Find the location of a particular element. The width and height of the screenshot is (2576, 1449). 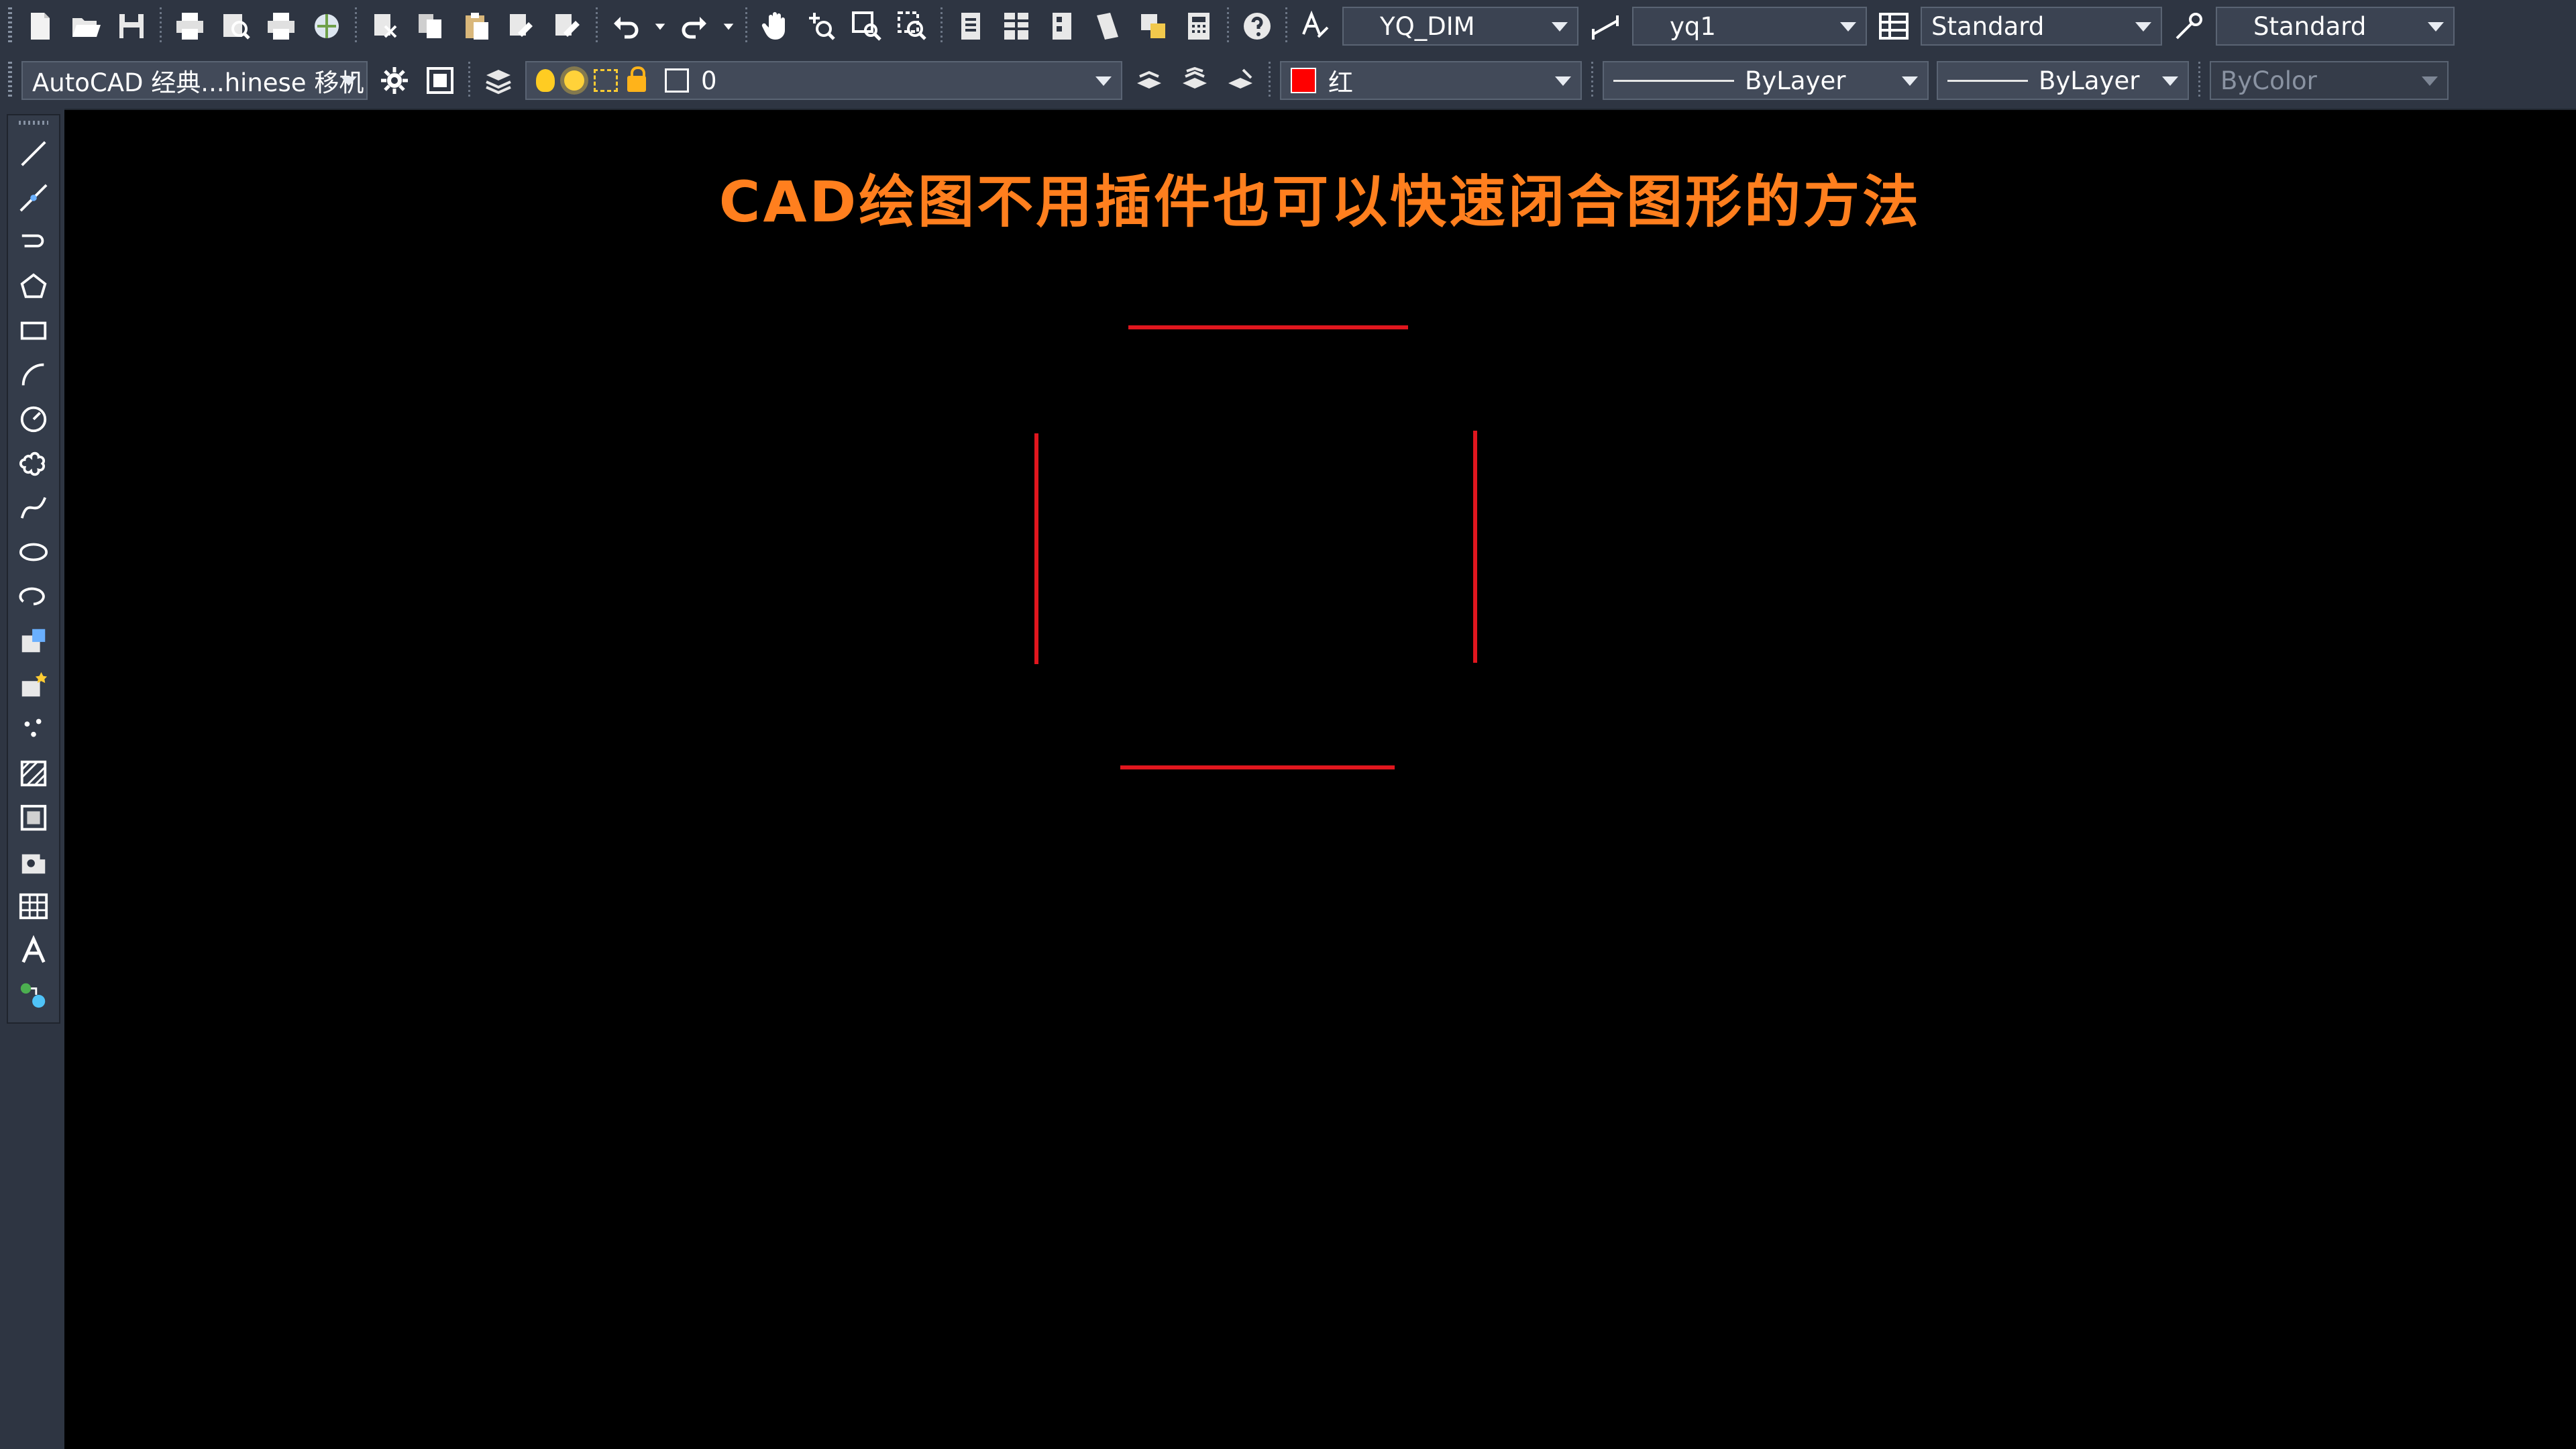

standard-toolbar: YQ_DIM yq1 Standard Standard is located at coordinates (1288, 26).